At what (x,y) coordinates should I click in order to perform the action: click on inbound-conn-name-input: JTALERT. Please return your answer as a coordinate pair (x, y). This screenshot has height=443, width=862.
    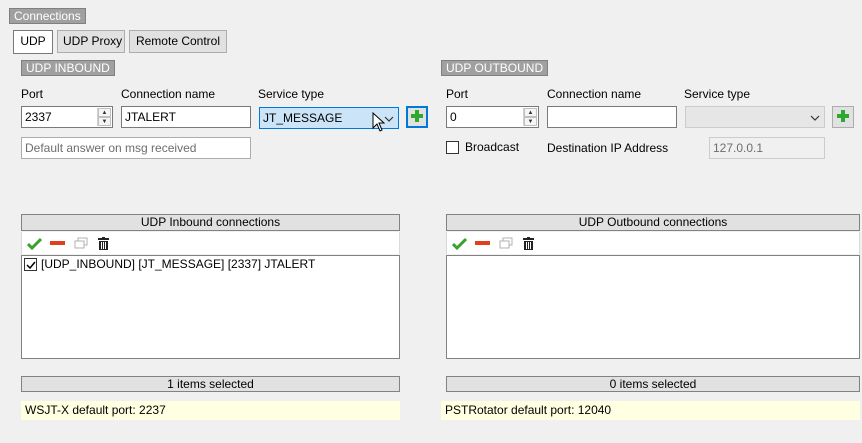
    Looking at the image, I should click on (186, 117).